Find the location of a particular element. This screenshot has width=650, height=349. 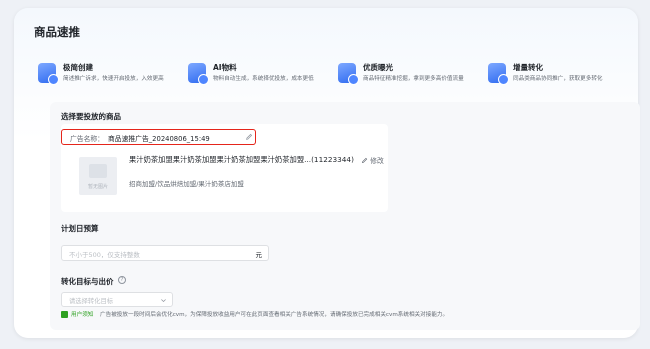

feature-title: AI物料 is located at coordinates (225, 67).